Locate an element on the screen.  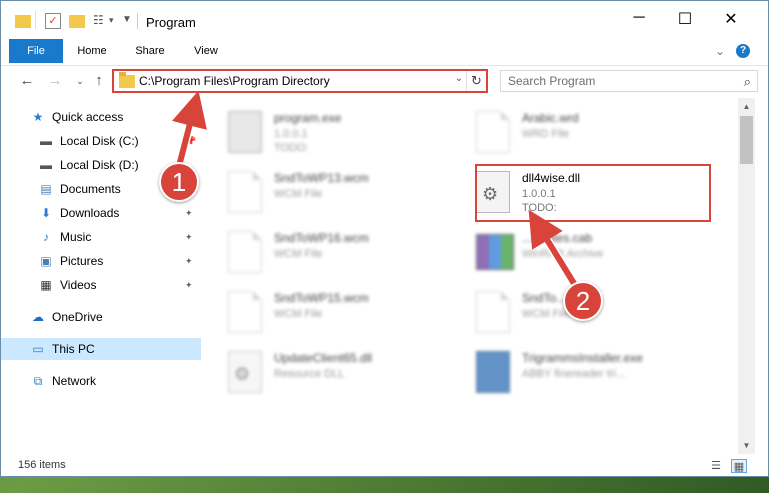
sidebar-item-label: Local Disk (D:) is located at coordinates (99, 165).